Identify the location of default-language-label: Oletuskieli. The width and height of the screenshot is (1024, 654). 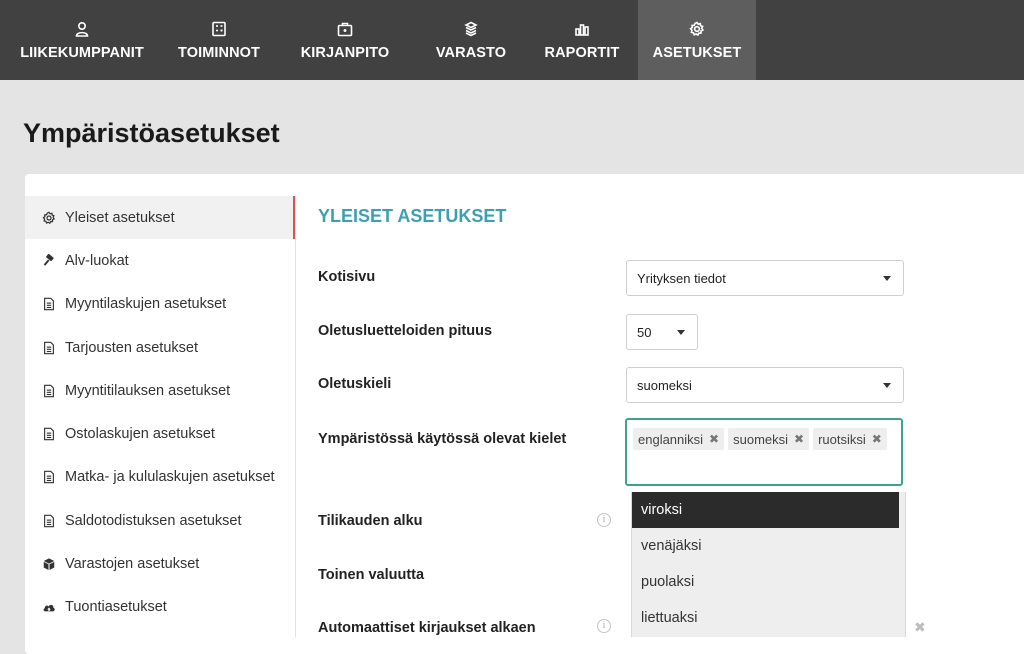
(355, 384).